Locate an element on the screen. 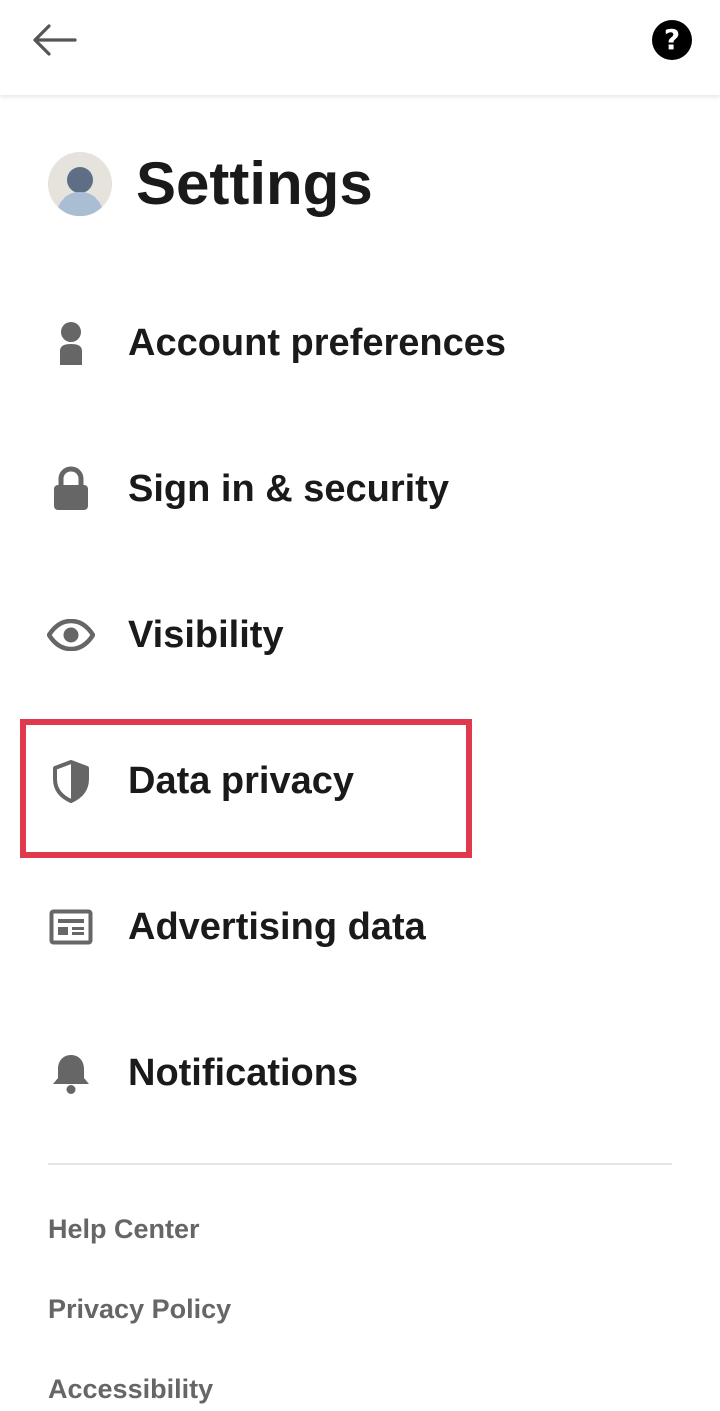 Image resolution: width=720 pixels, height=1411 pixels. settings-item-label: Notifications is located at coordinates (243, 1073).